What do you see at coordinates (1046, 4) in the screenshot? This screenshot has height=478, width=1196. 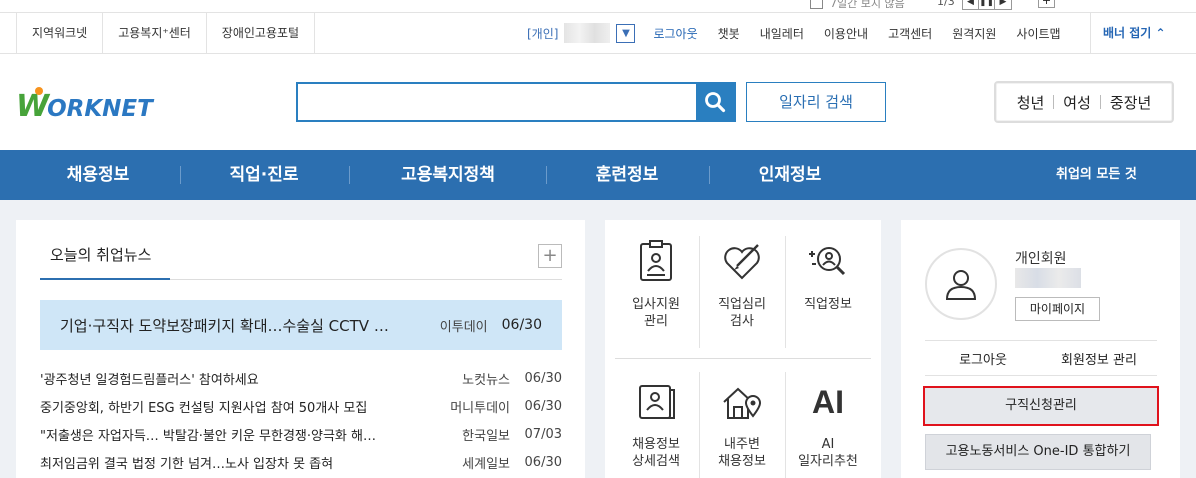 I see `banner-add-button: +` at bounding box center [1046, 4].